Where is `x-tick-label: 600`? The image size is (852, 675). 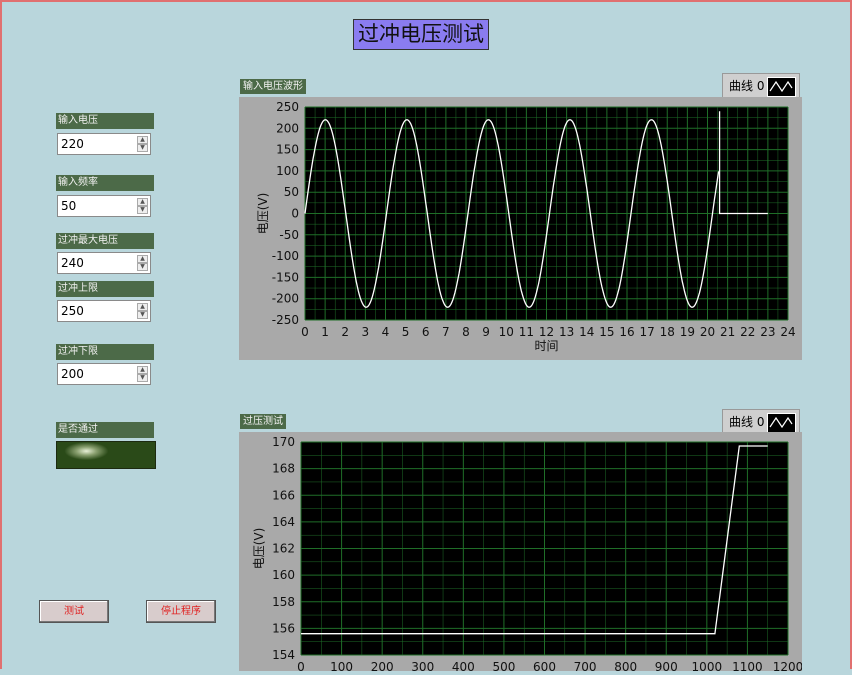
x-tick-label: 600 is located at coordinates (544, 665).